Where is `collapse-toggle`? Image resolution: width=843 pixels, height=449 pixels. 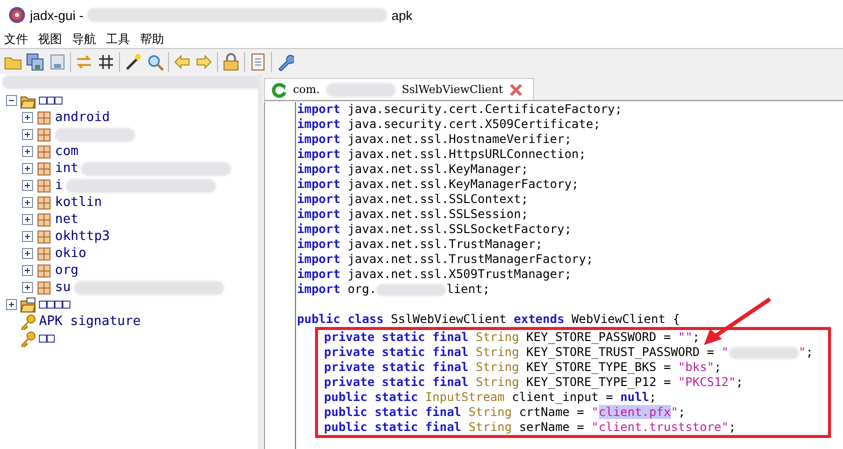
collapse-toggle is located at coordinates (11, 100).